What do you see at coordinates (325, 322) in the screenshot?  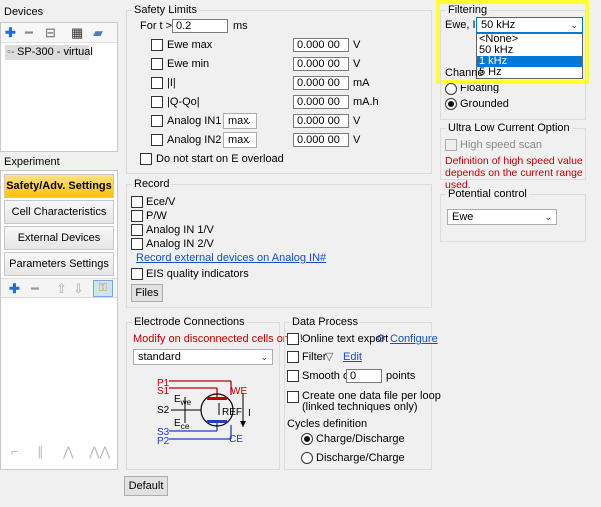 I see `data-process-title: Data Process` at bounding box center [325, 322].